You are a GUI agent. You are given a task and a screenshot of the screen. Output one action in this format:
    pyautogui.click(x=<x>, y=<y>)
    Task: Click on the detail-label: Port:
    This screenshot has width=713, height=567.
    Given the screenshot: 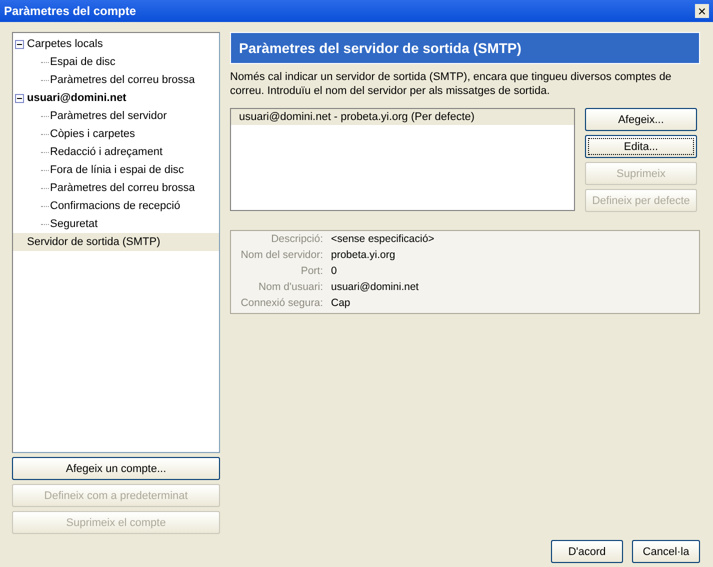 What is the action you would take?
    pyautogui.click(x=311, y=272)
    